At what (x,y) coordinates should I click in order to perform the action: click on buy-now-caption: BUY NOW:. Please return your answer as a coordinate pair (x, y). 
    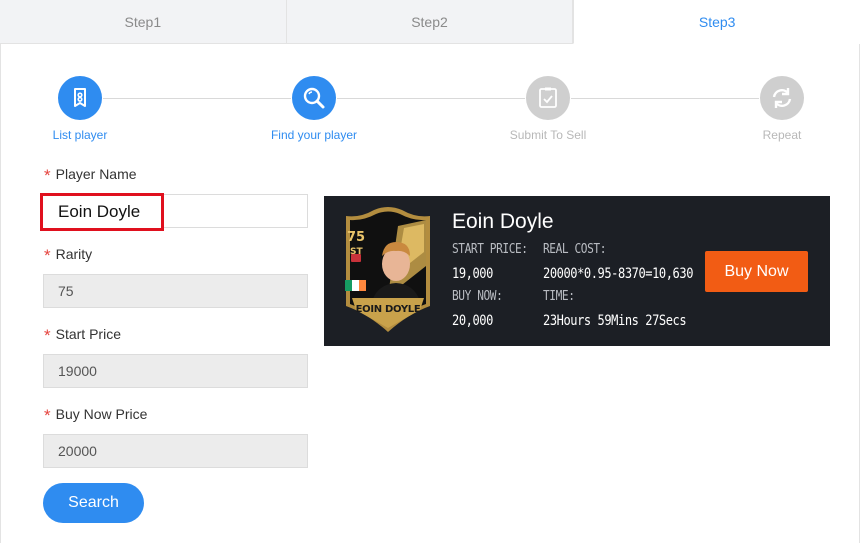
    Looking at the image, I should click on (477, 296).